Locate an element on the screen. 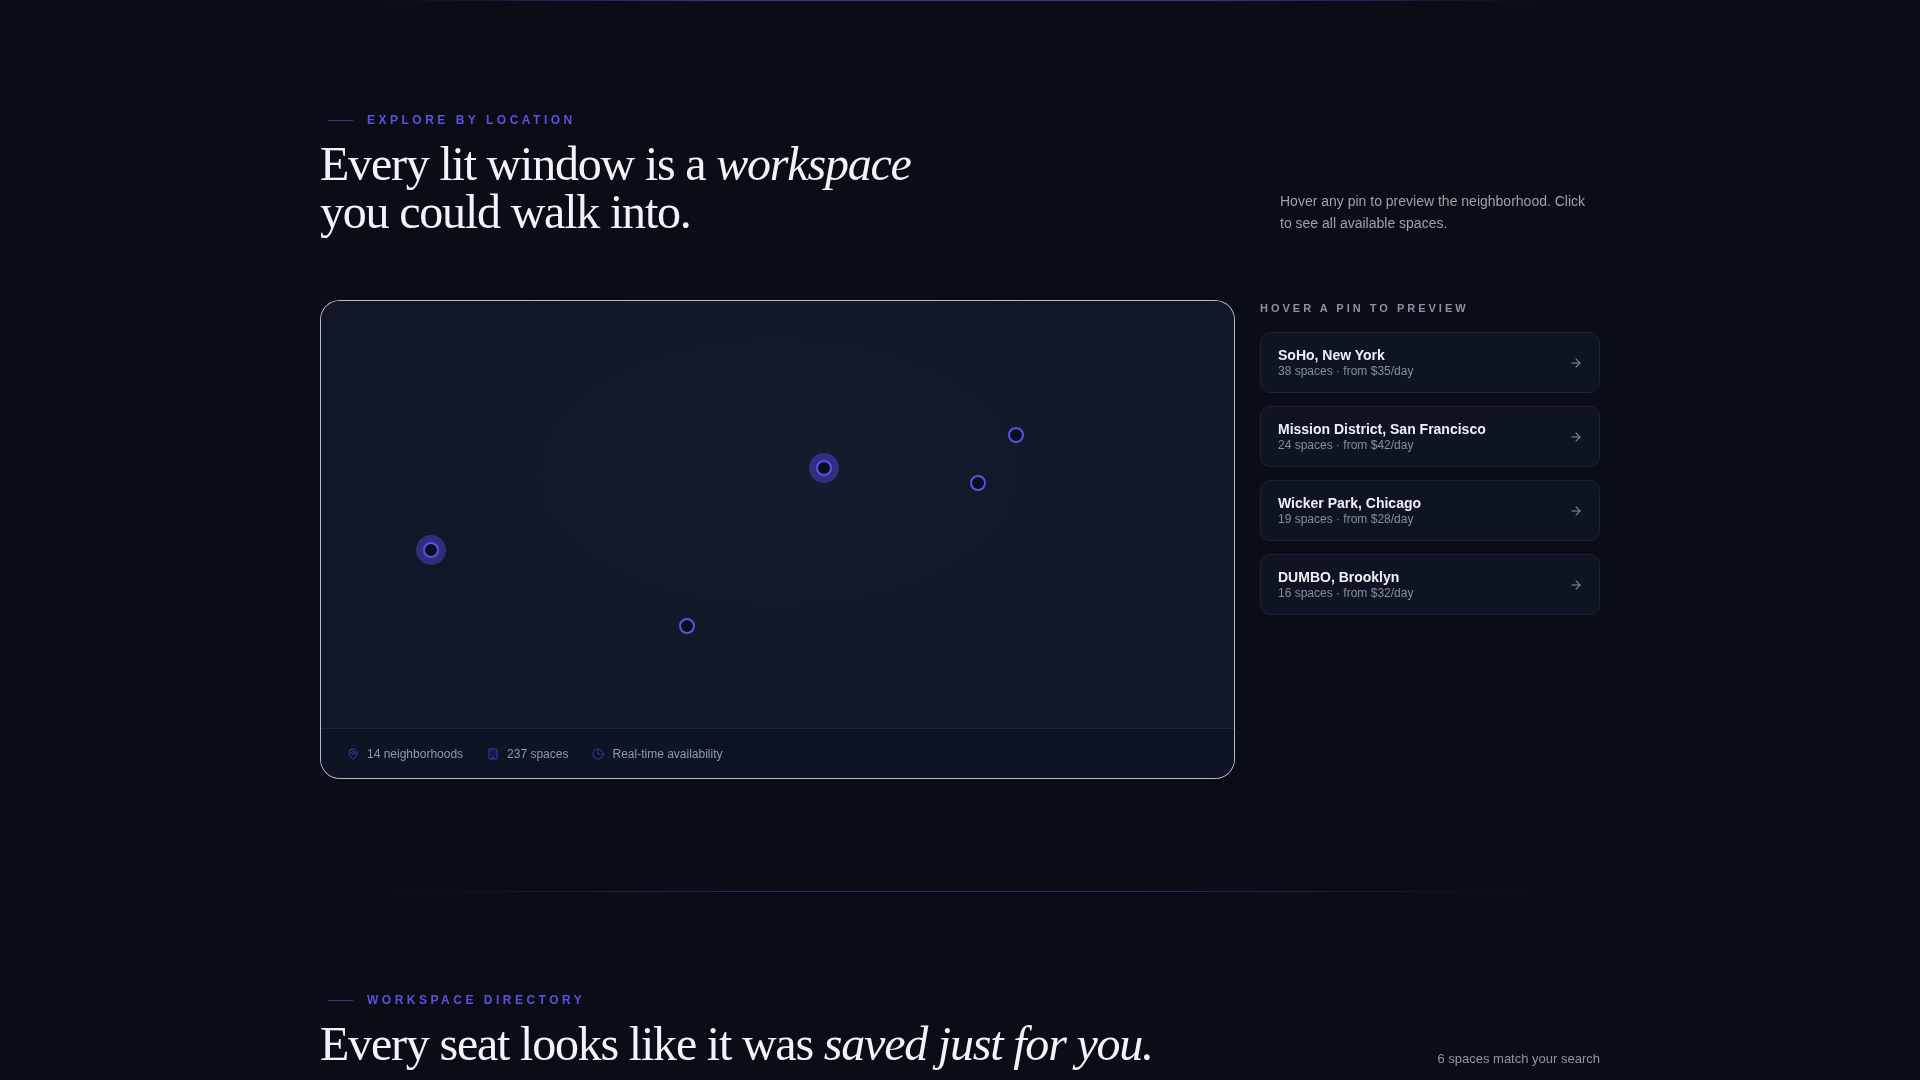 This screenshot has height=1080, width=1920. location-details: 19 spaces · from $28/day is located at coordinates (1346, 519).